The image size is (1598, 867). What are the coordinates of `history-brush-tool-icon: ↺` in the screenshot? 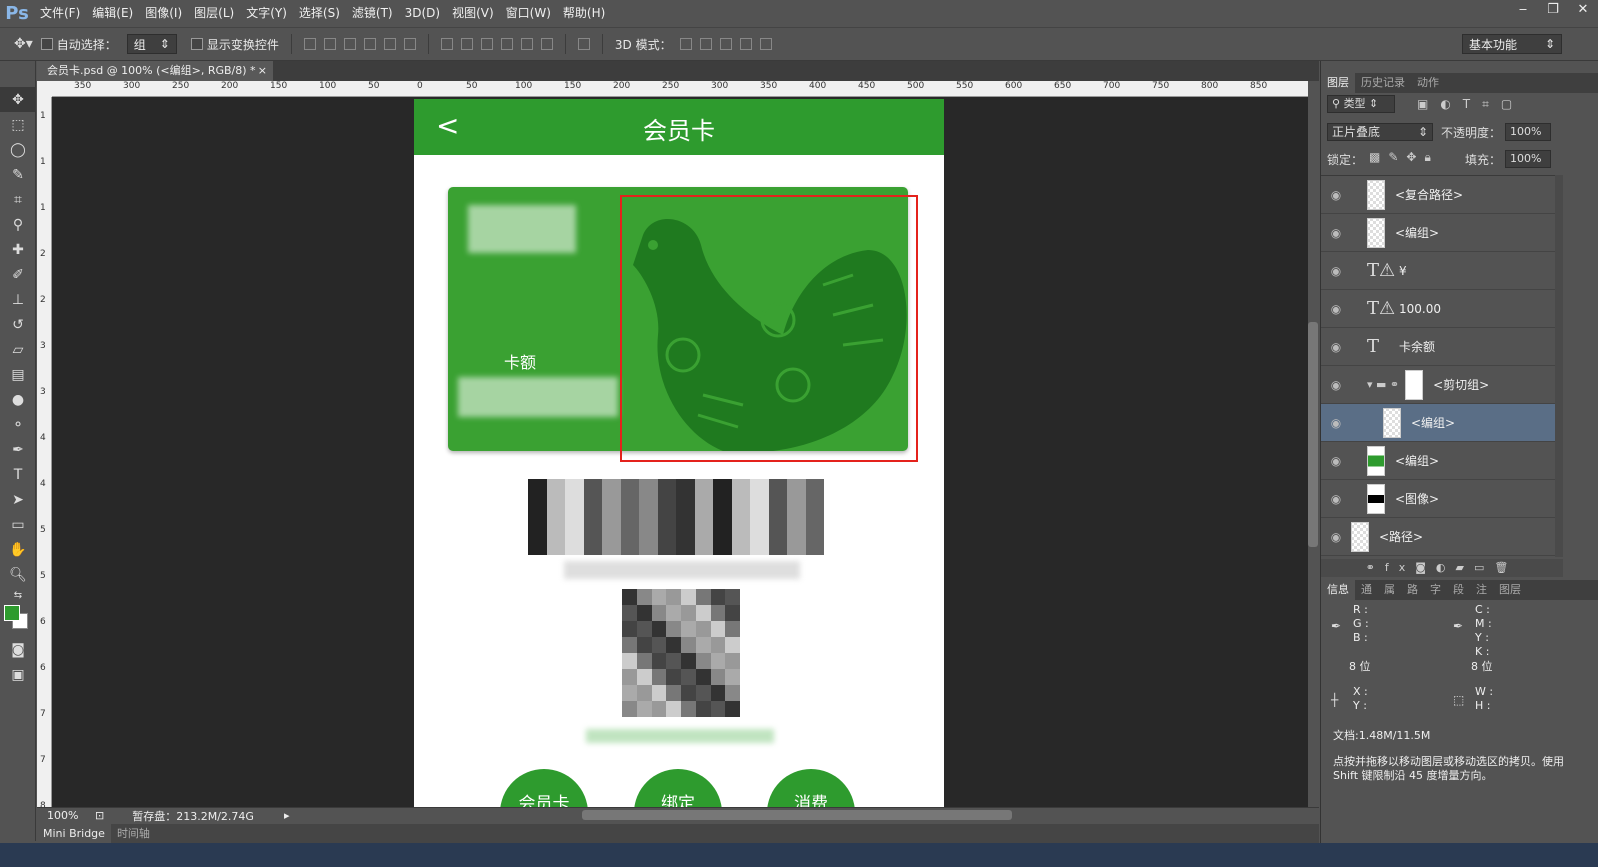 It's located at (18, 324).